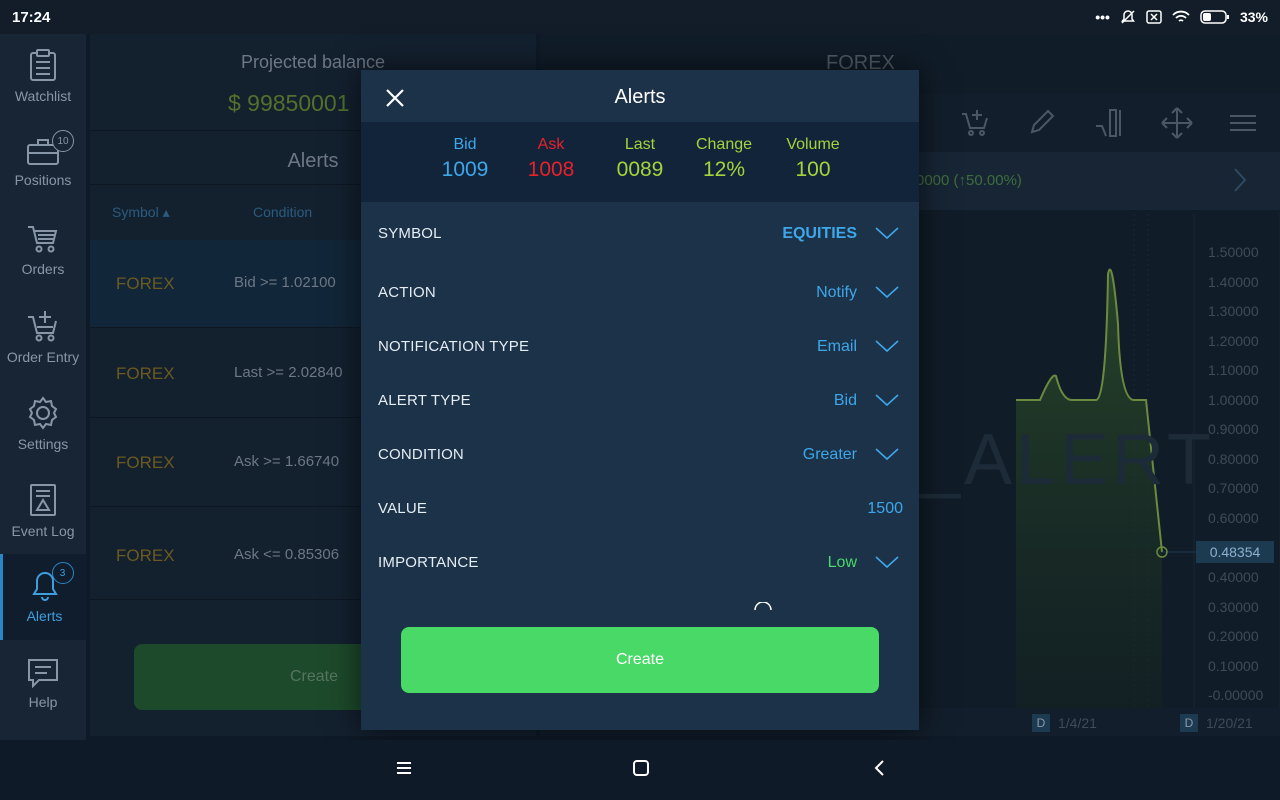 This screenshot has width=1280, height=800. I want to click on positions-count-badge: 10, so click(63, 141).